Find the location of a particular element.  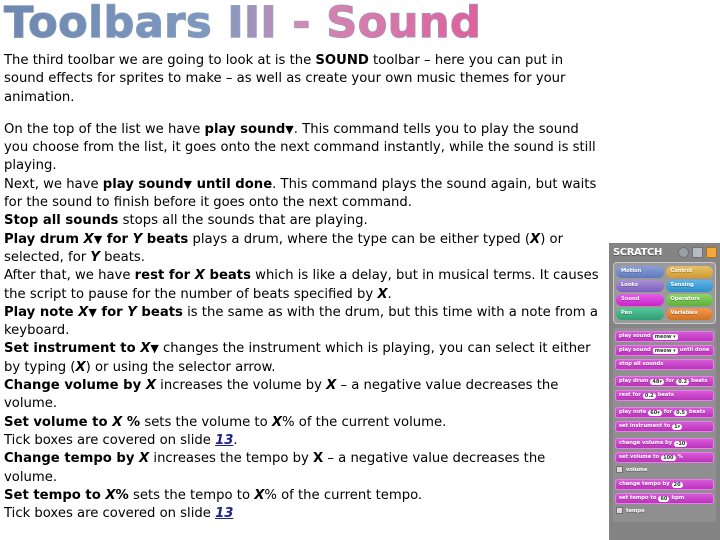

play-note-var-y: Y is located at coordinates (132, 312).